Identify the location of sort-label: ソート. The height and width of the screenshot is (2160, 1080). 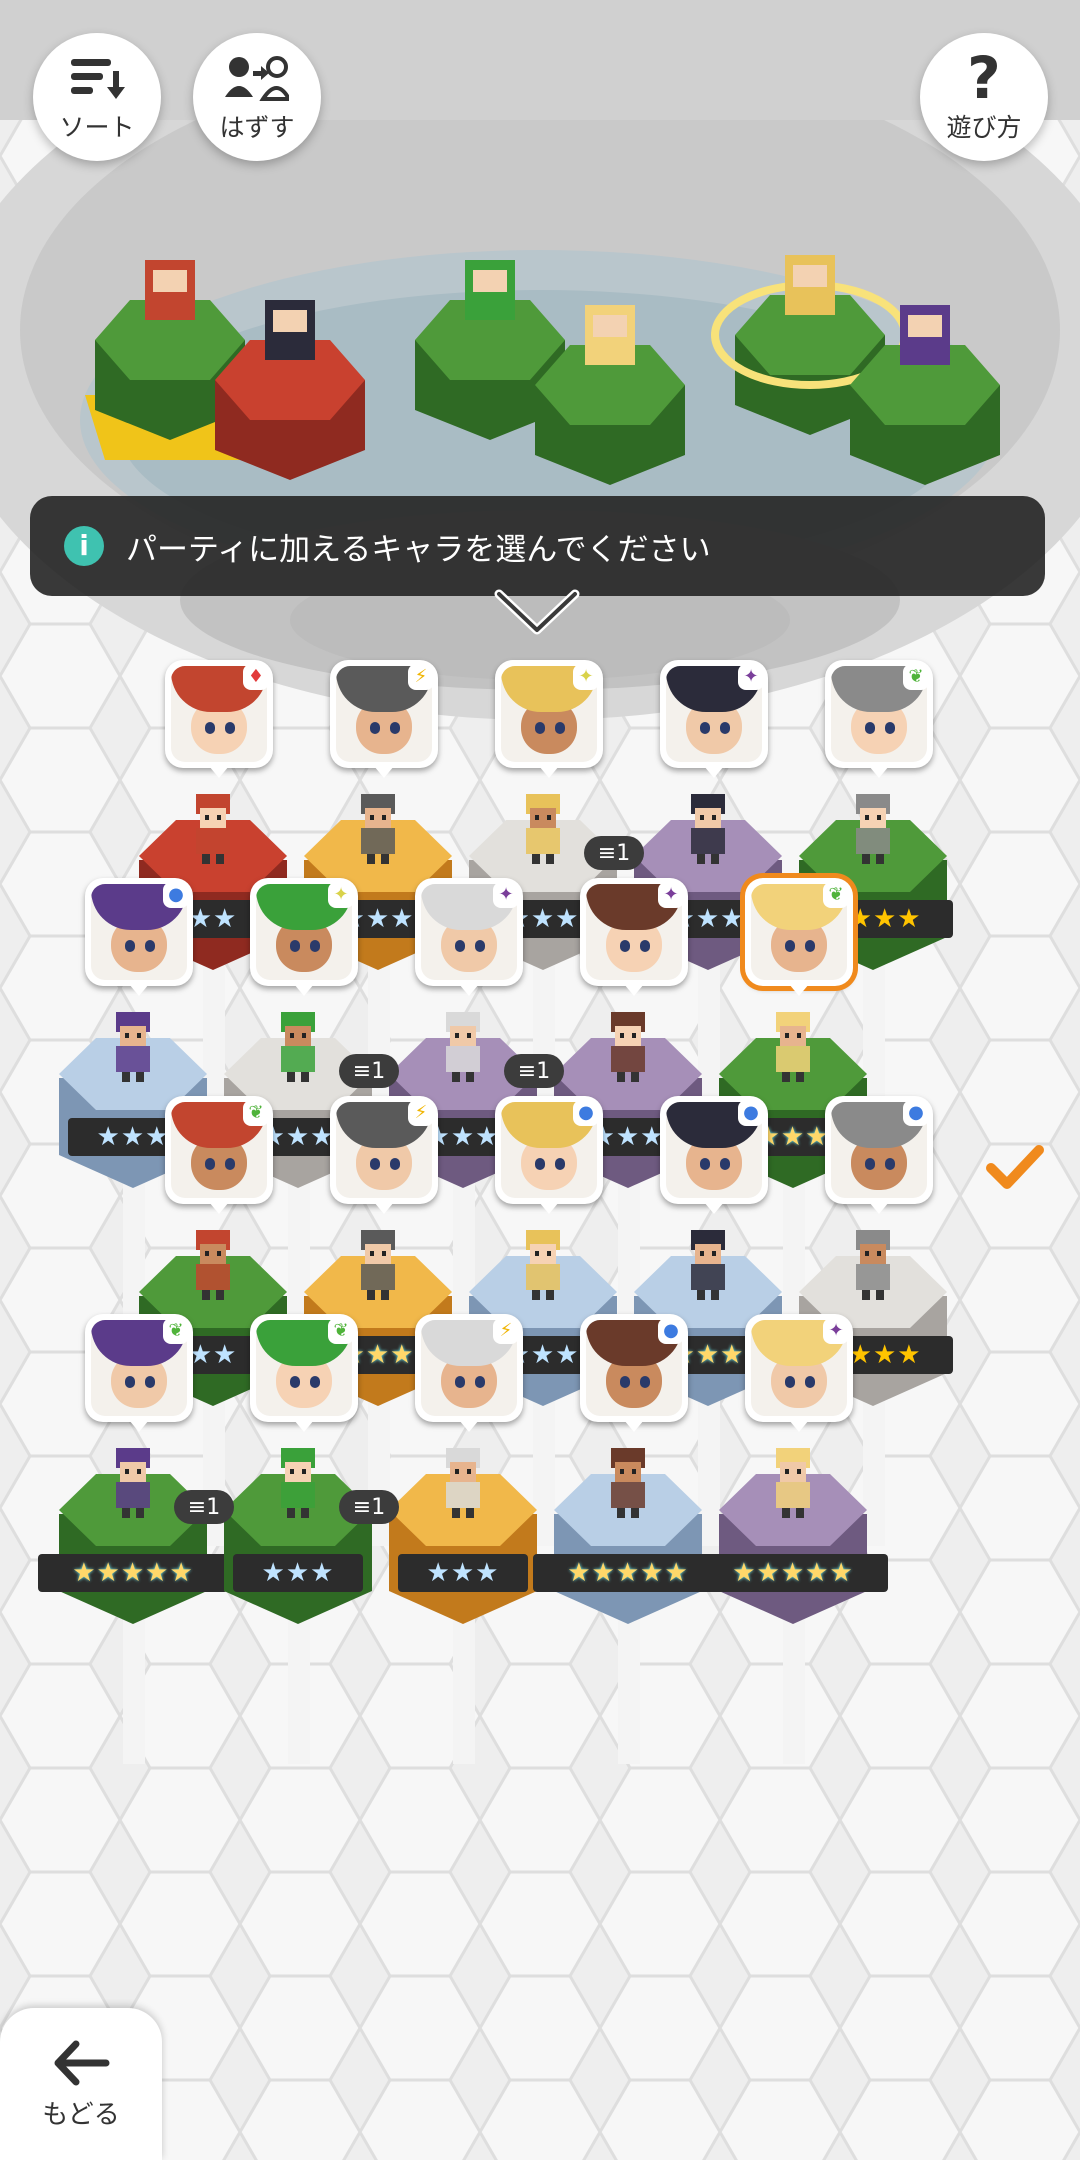
(97, 127).